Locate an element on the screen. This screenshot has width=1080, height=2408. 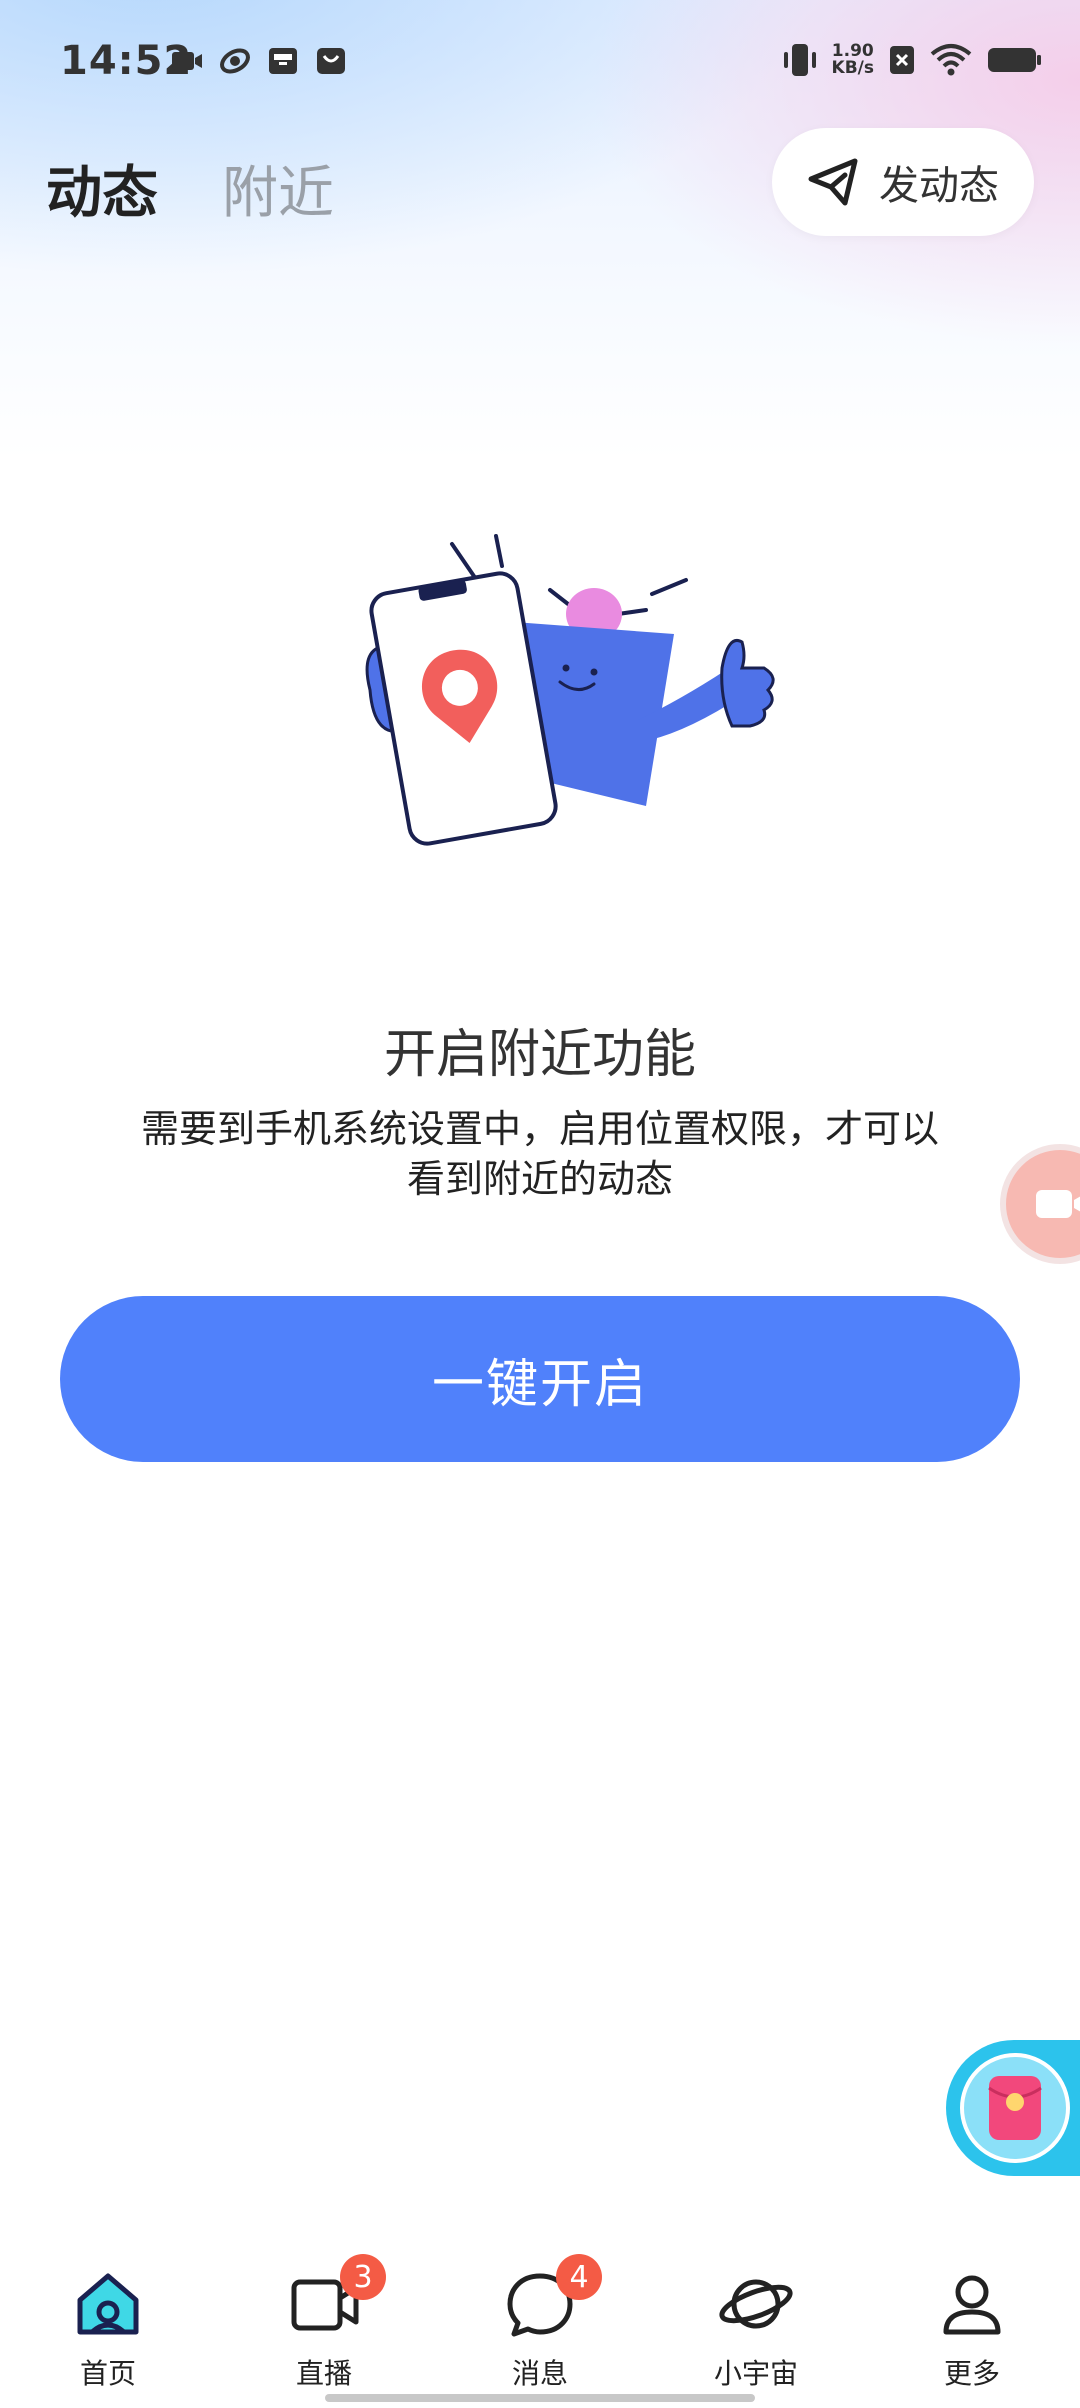
nav-item-live: 3 直播 is located at coordinates (324, 2323).